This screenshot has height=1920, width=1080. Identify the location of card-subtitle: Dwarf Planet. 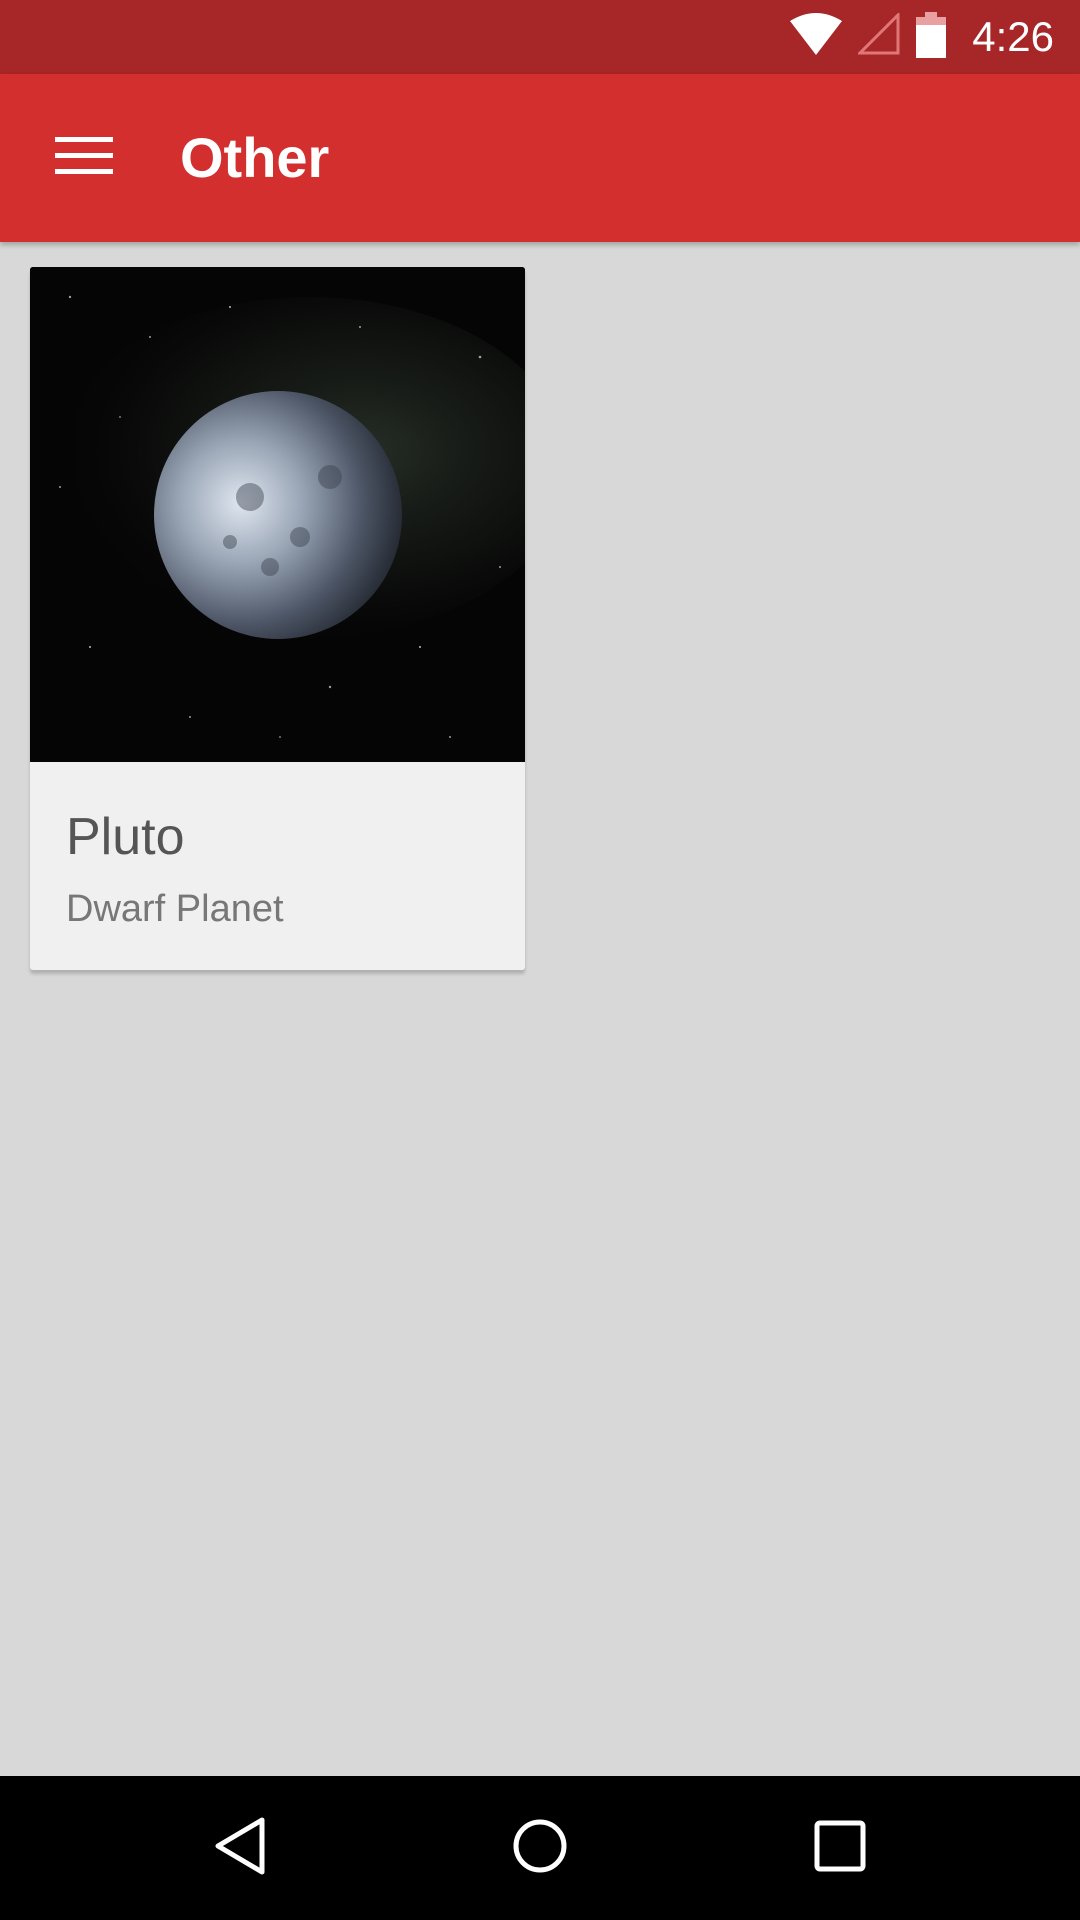
(175, 909).